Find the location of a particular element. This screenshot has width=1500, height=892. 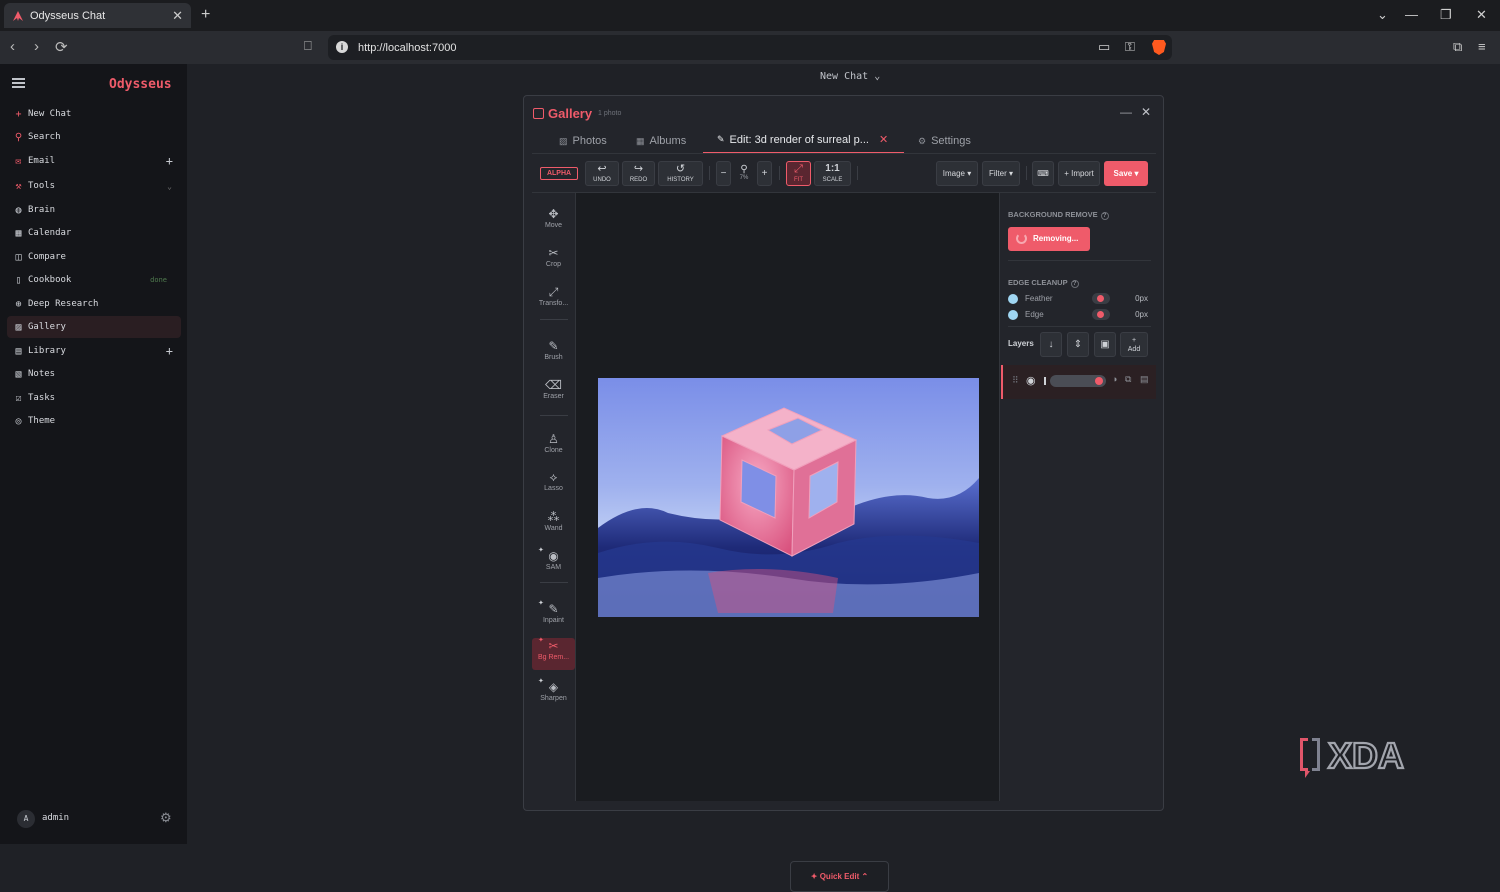

quick-edit-button: ✦ Quick Edit ⌃ is located at coordinates (839, 876).